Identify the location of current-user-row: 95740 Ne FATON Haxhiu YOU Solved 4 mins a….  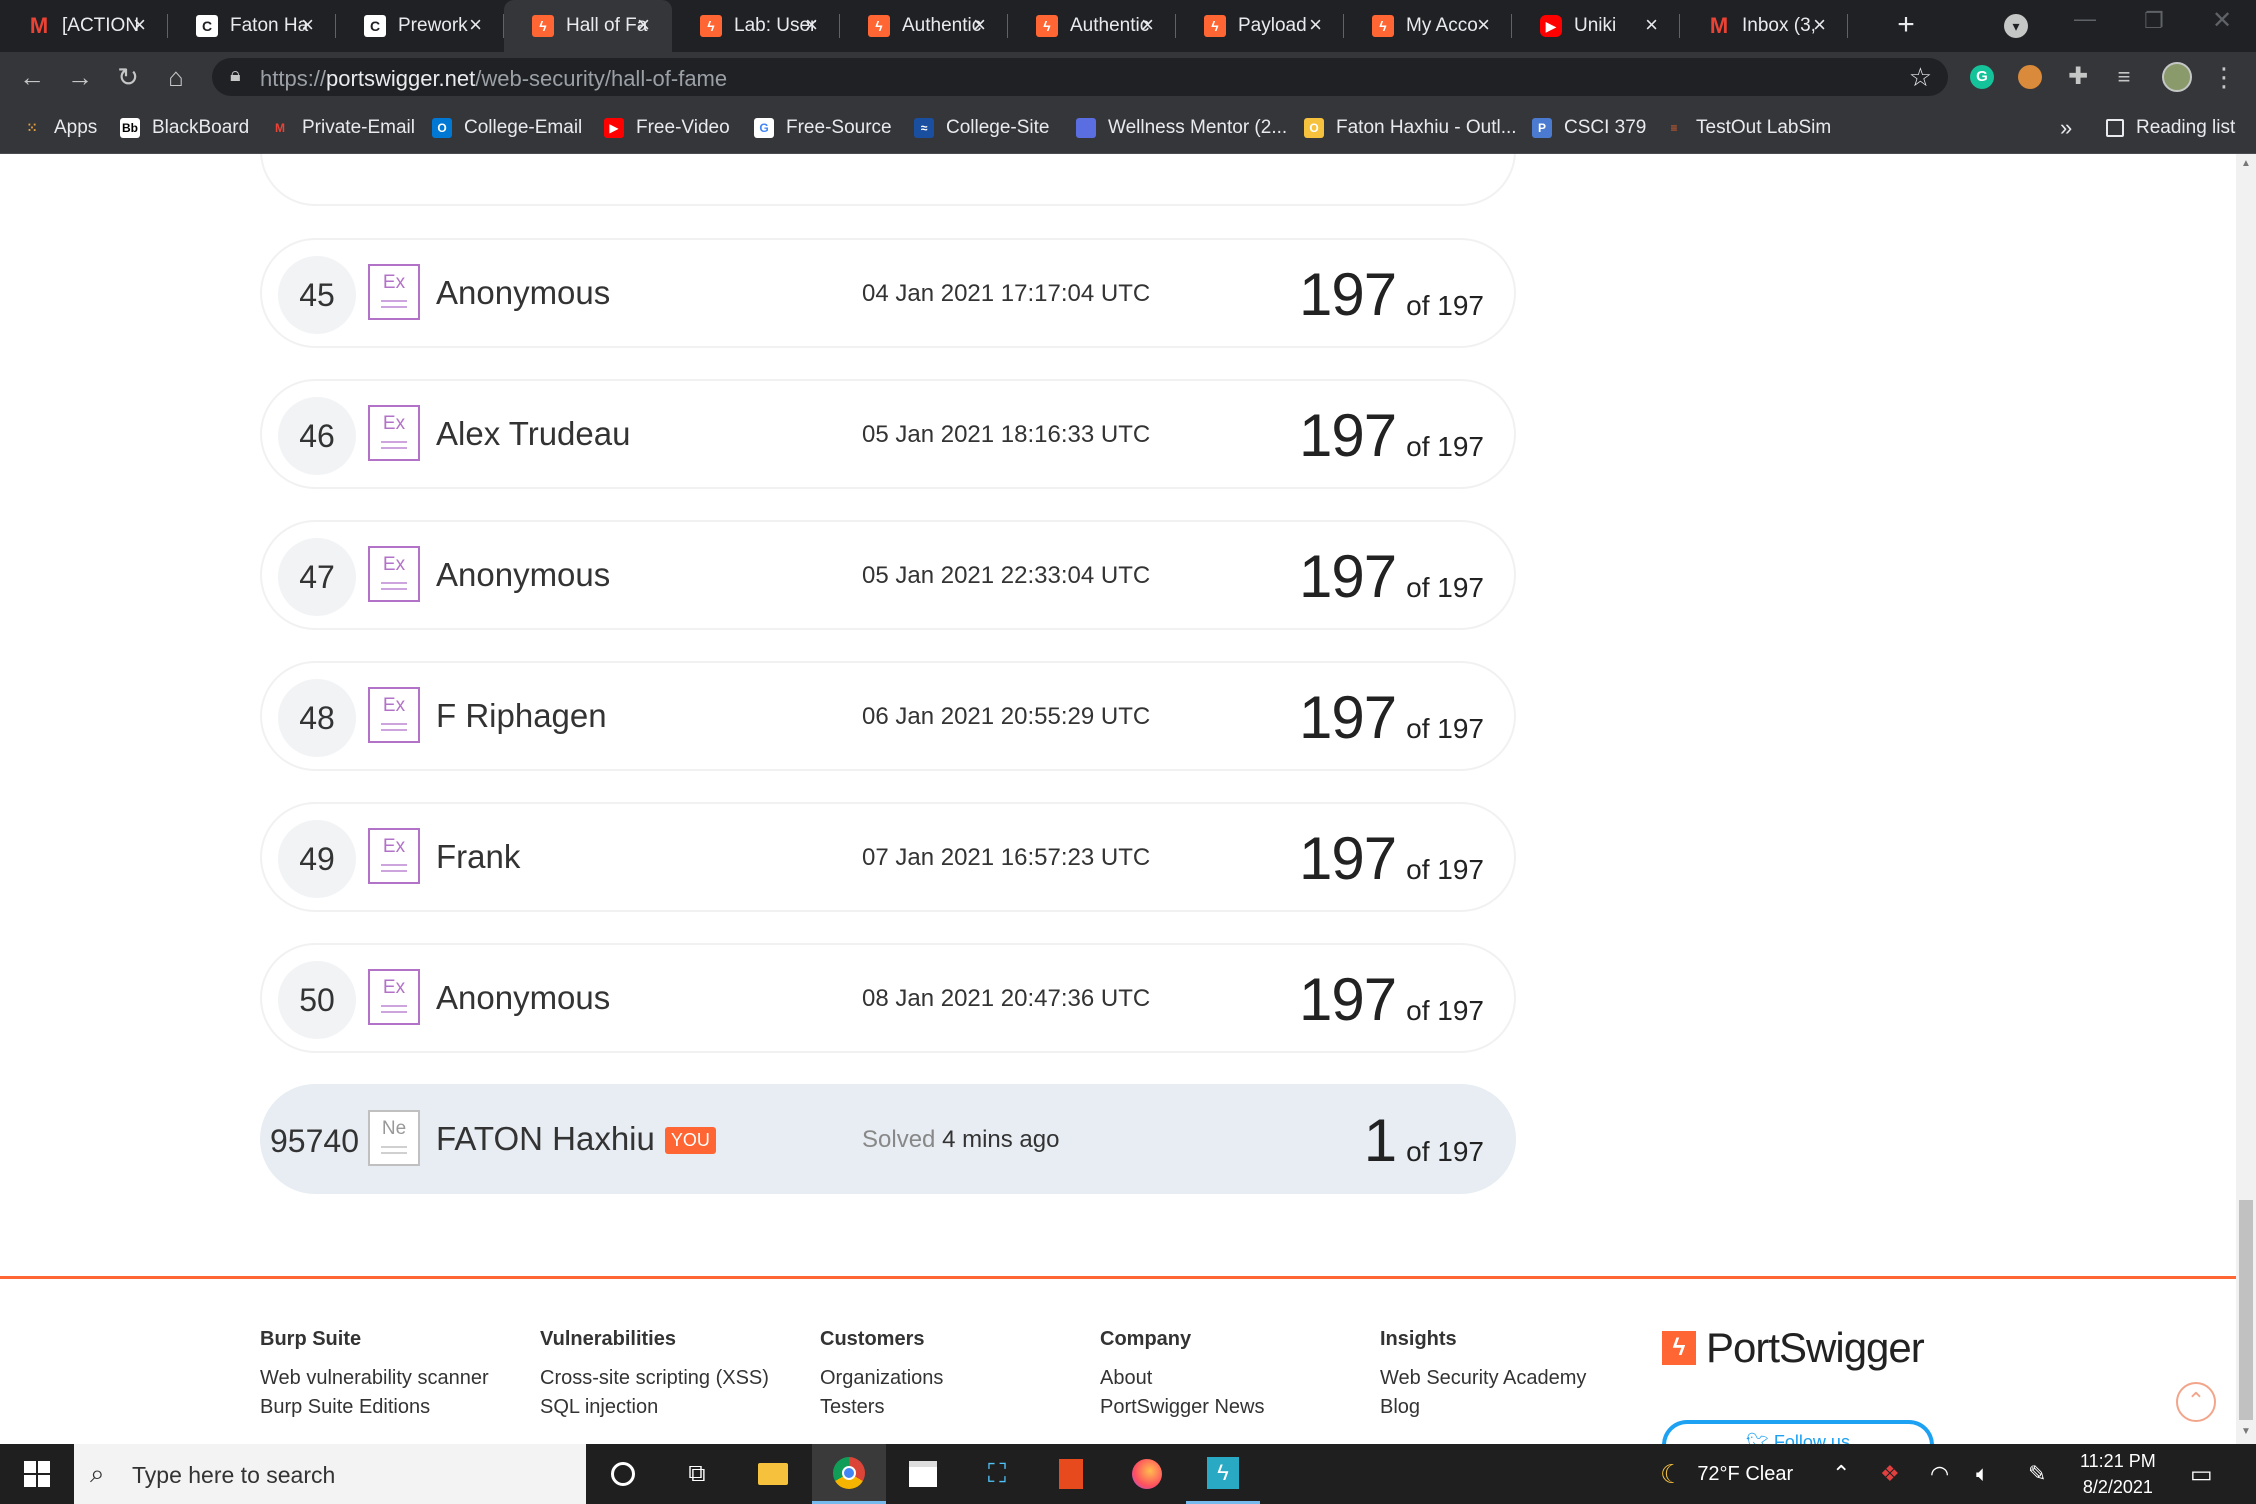
(888, 1139).